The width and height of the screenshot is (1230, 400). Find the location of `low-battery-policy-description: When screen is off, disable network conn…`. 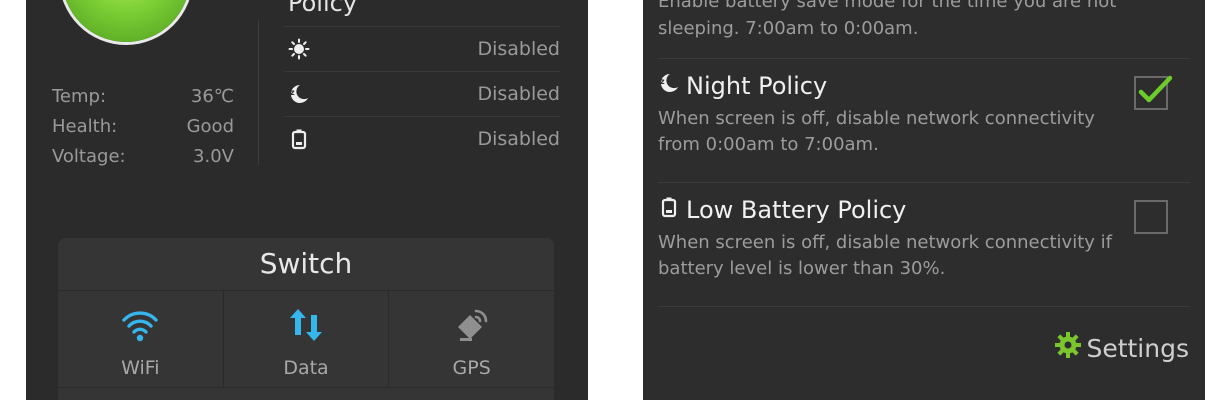

low-battery-policy-description: When screen is off, disable network conn… is located at coordinates (885, 255).